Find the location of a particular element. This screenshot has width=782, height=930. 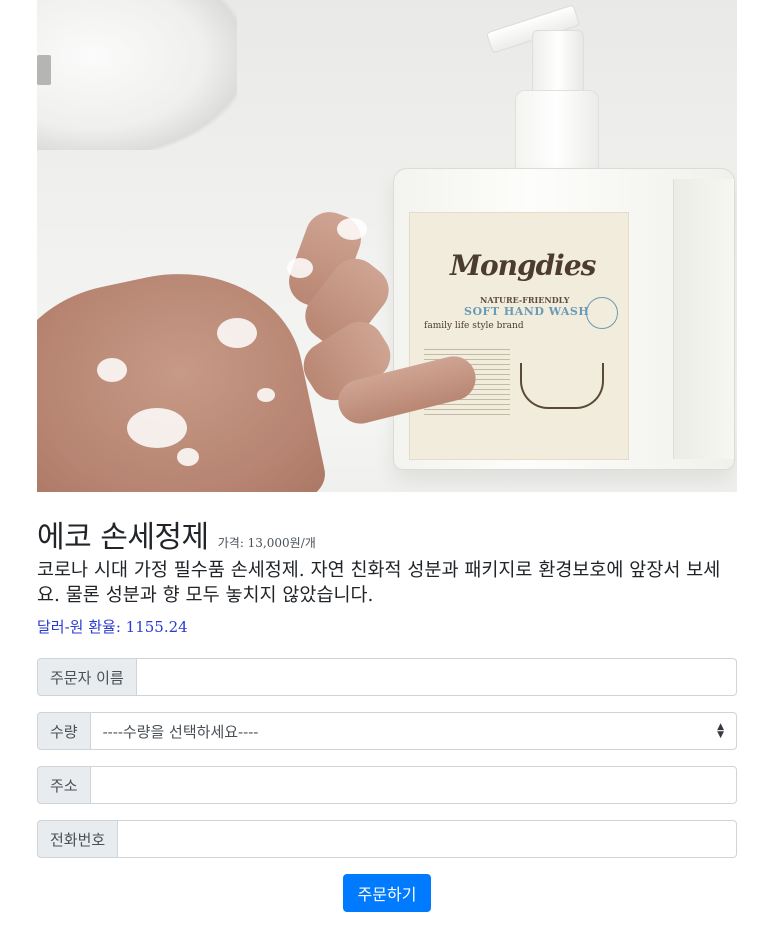

address-label: 주소 is located at coordinates (64, 785).